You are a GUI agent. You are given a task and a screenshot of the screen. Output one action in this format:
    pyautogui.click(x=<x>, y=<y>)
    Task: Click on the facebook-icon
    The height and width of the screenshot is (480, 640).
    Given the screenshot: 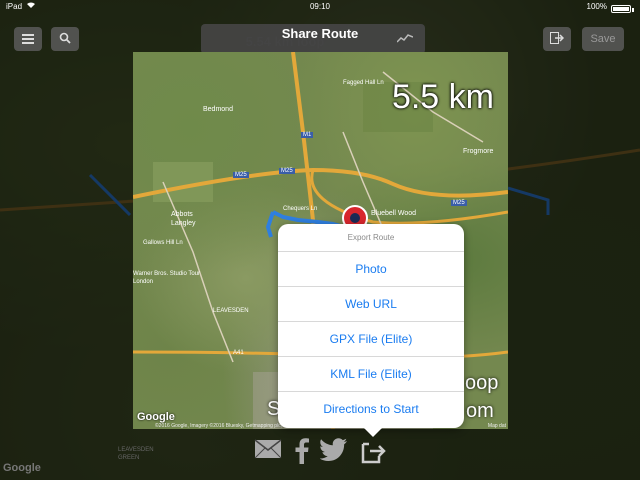 What is the action you would take?
    pyautogui.click(x=302, y=453)
    